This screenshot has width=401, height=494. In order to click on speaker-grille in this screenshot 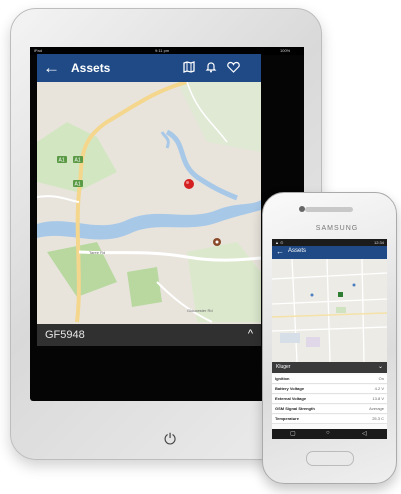, I will do `click(329, 209)`.